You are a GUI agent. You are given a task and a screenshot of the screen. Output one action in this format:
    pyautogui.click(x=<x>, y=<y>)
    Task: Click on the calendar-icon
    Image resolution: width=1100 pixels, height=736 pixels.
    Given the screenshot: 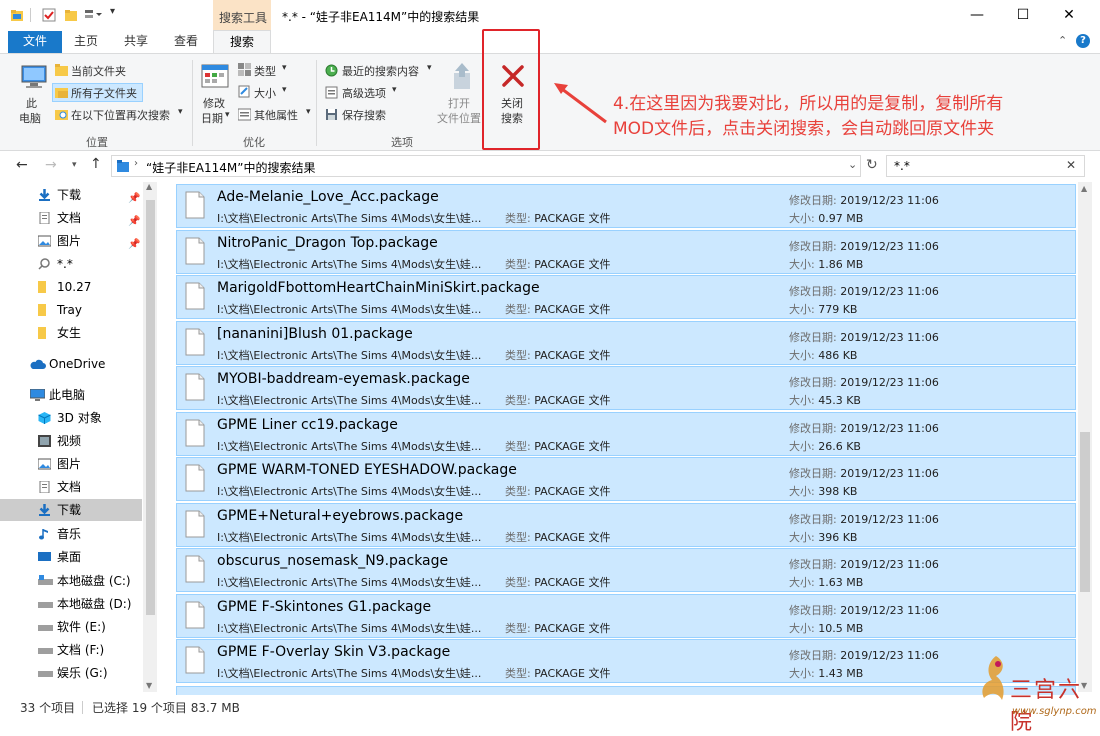 What is the action you would take?
    pyautogui.click(x=215, y=76)
    